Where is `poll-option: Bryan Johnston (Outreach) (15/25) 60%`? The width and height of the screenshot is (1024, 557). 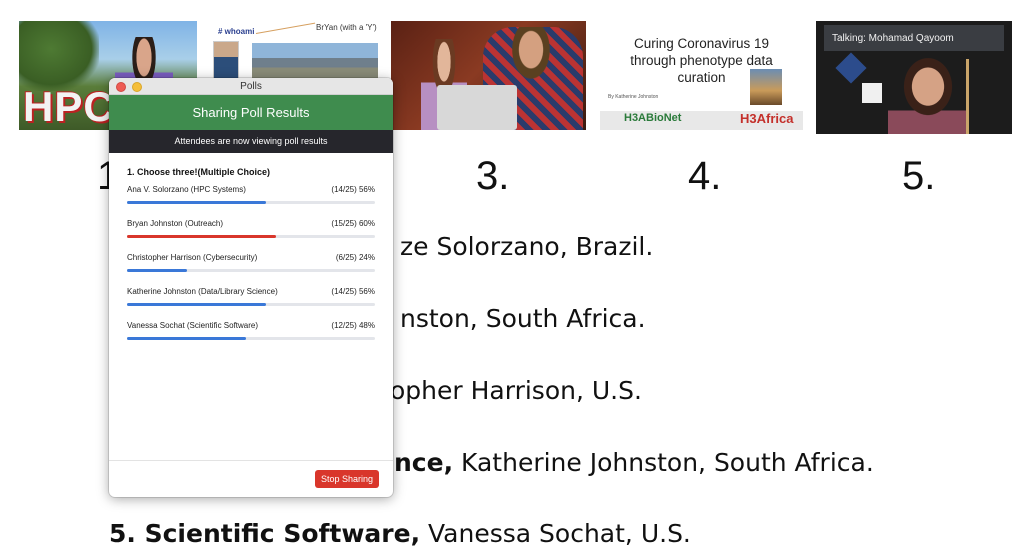
poll-option: Bryan Johnston (Outreach) (15/25) 60% is located at coordinates (251, 236).